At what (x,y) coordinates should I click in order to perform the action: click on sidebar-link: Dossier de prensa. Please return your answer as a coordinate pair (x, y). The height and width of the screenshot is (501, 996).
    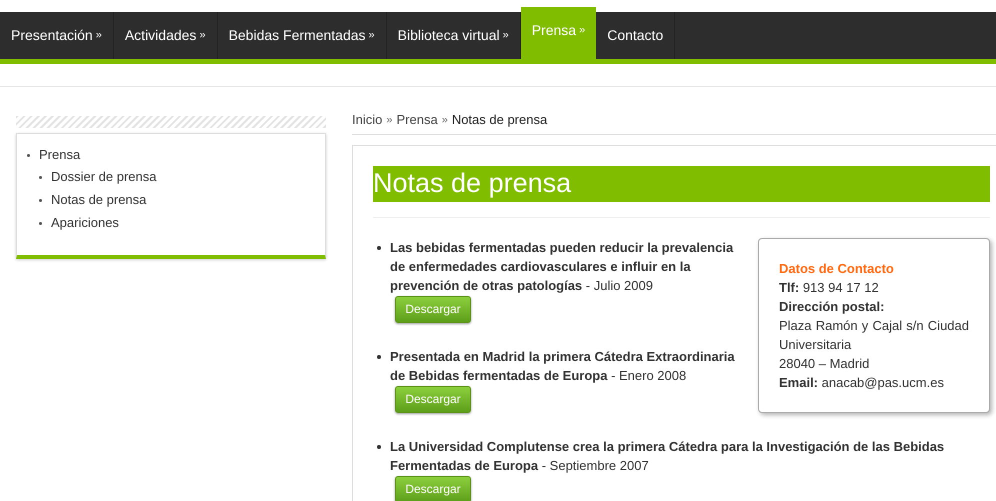
    Looking at the image, I should click on (103, 177).